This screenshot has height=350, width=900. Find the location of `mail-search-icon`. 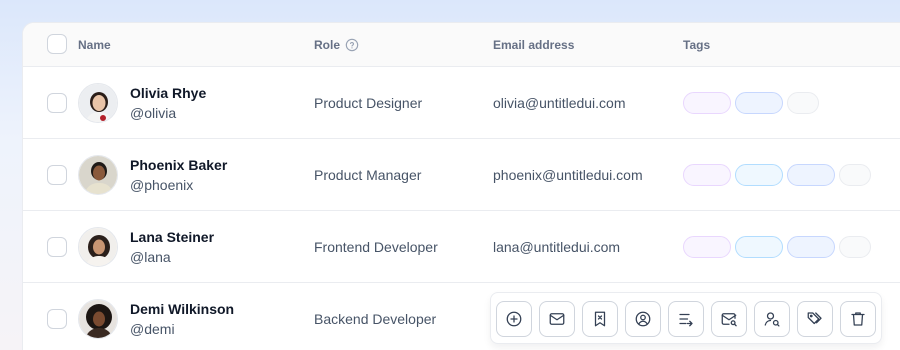

mail-search-icon is located at coordinates (729, 320).